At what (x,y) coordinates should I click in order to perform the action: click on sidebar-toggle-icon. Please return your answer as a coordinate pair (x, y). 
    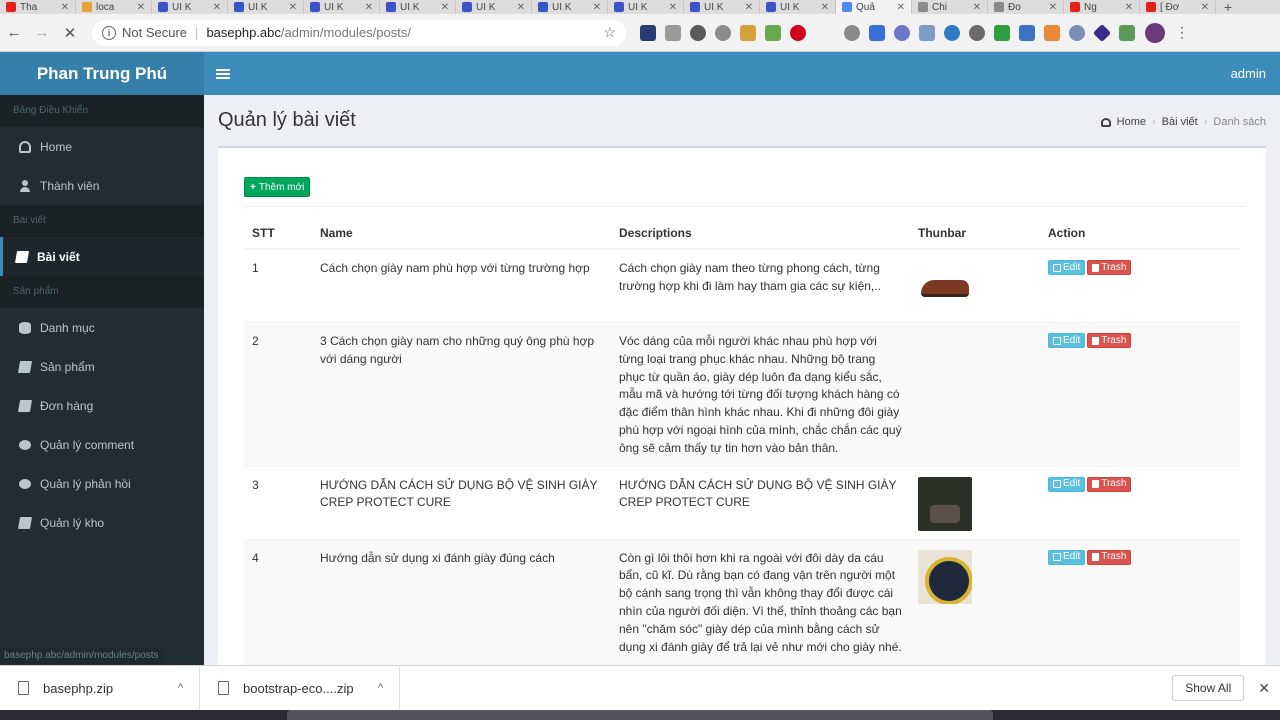
    Looking at the image, I should click on (223, 74).